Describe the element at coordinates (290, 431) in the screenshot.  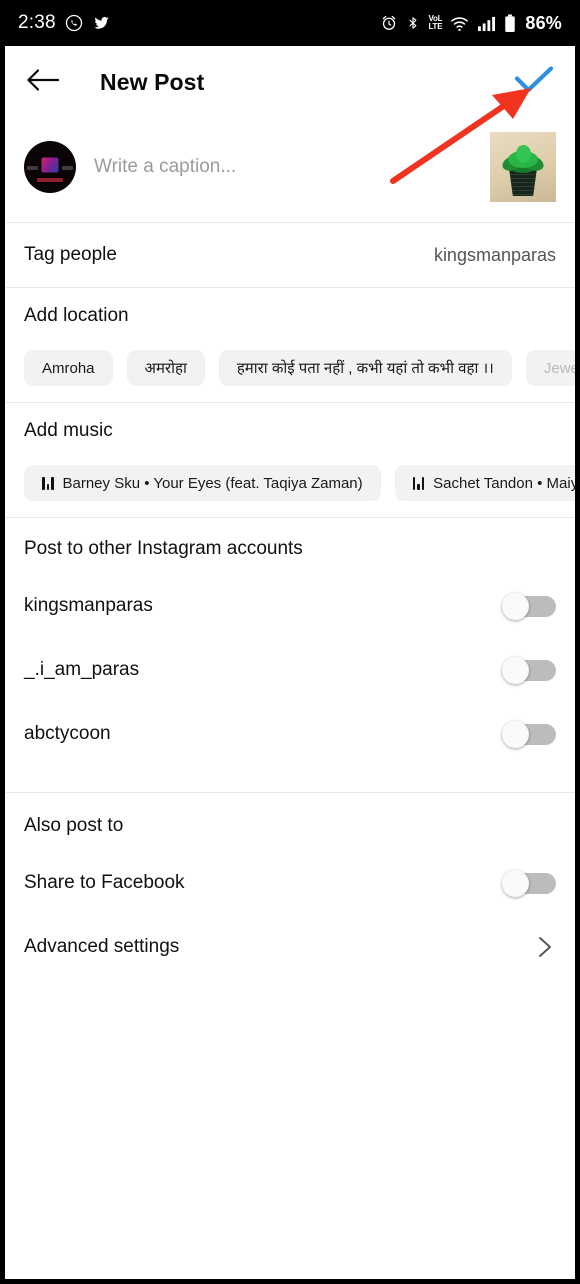
I see `add-music-row: Add music` at that location.